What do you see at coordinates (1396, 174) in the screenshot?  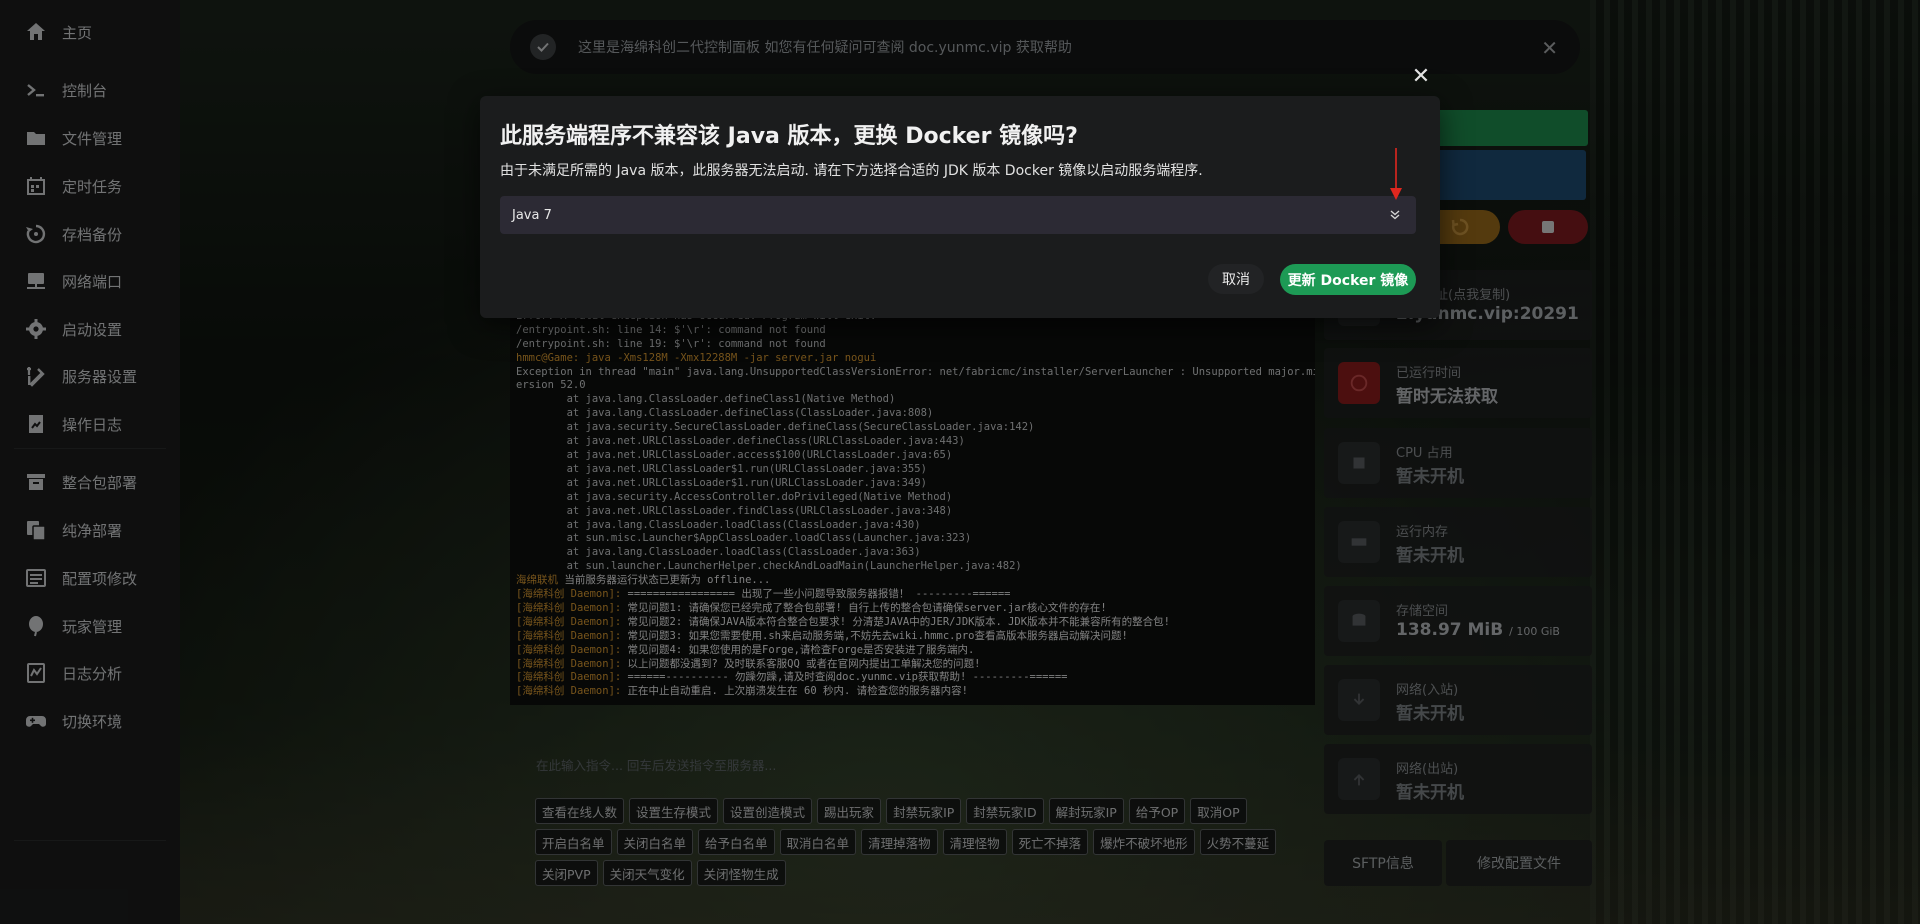 I see `red-arrow-annotation` at bounding box center [1396, 174].